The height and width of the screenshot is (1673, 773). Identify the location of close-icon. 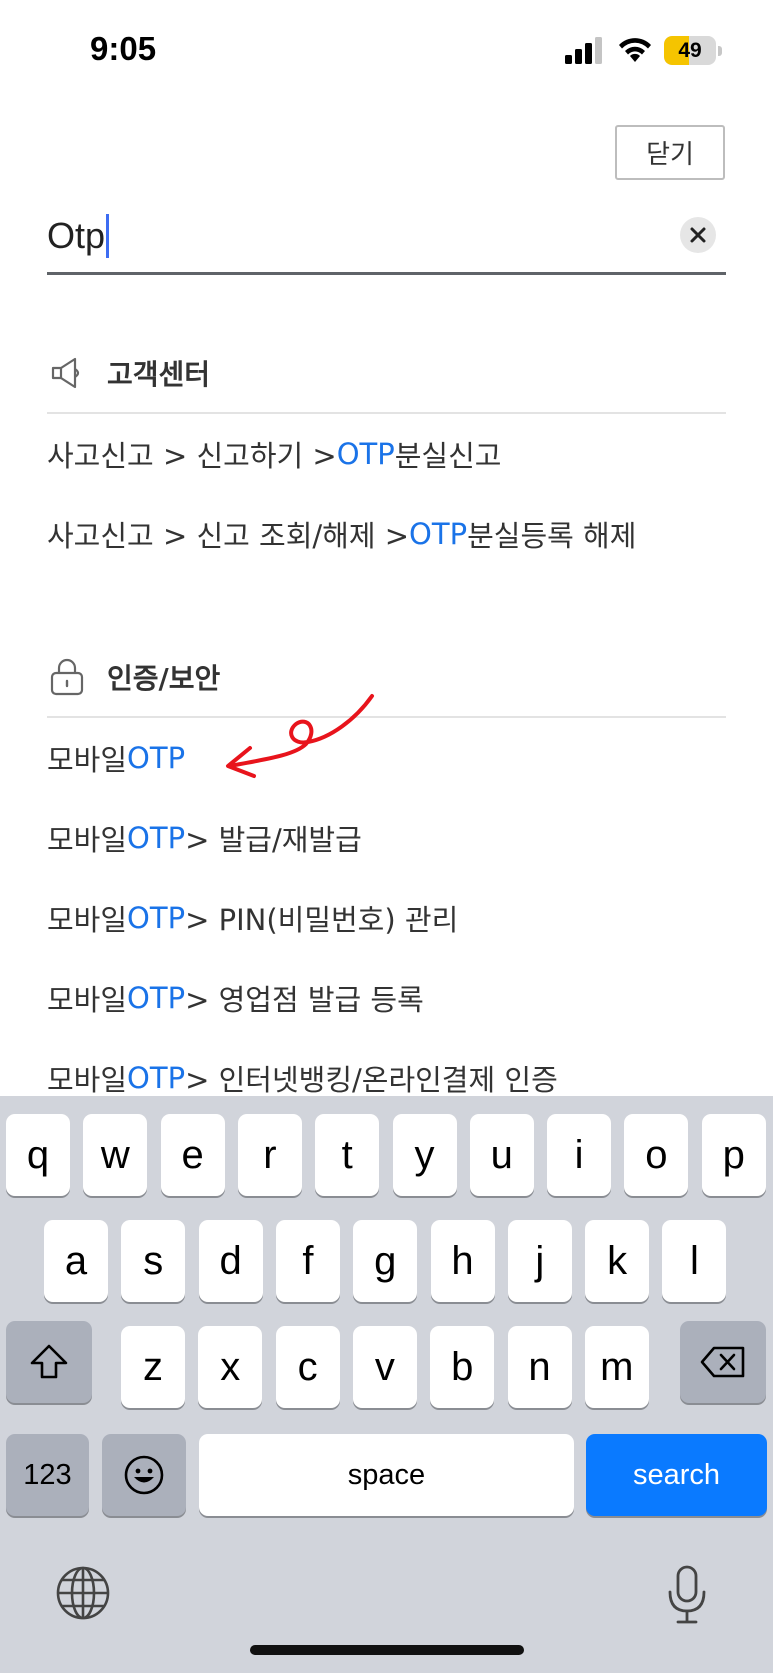
(698, 235).